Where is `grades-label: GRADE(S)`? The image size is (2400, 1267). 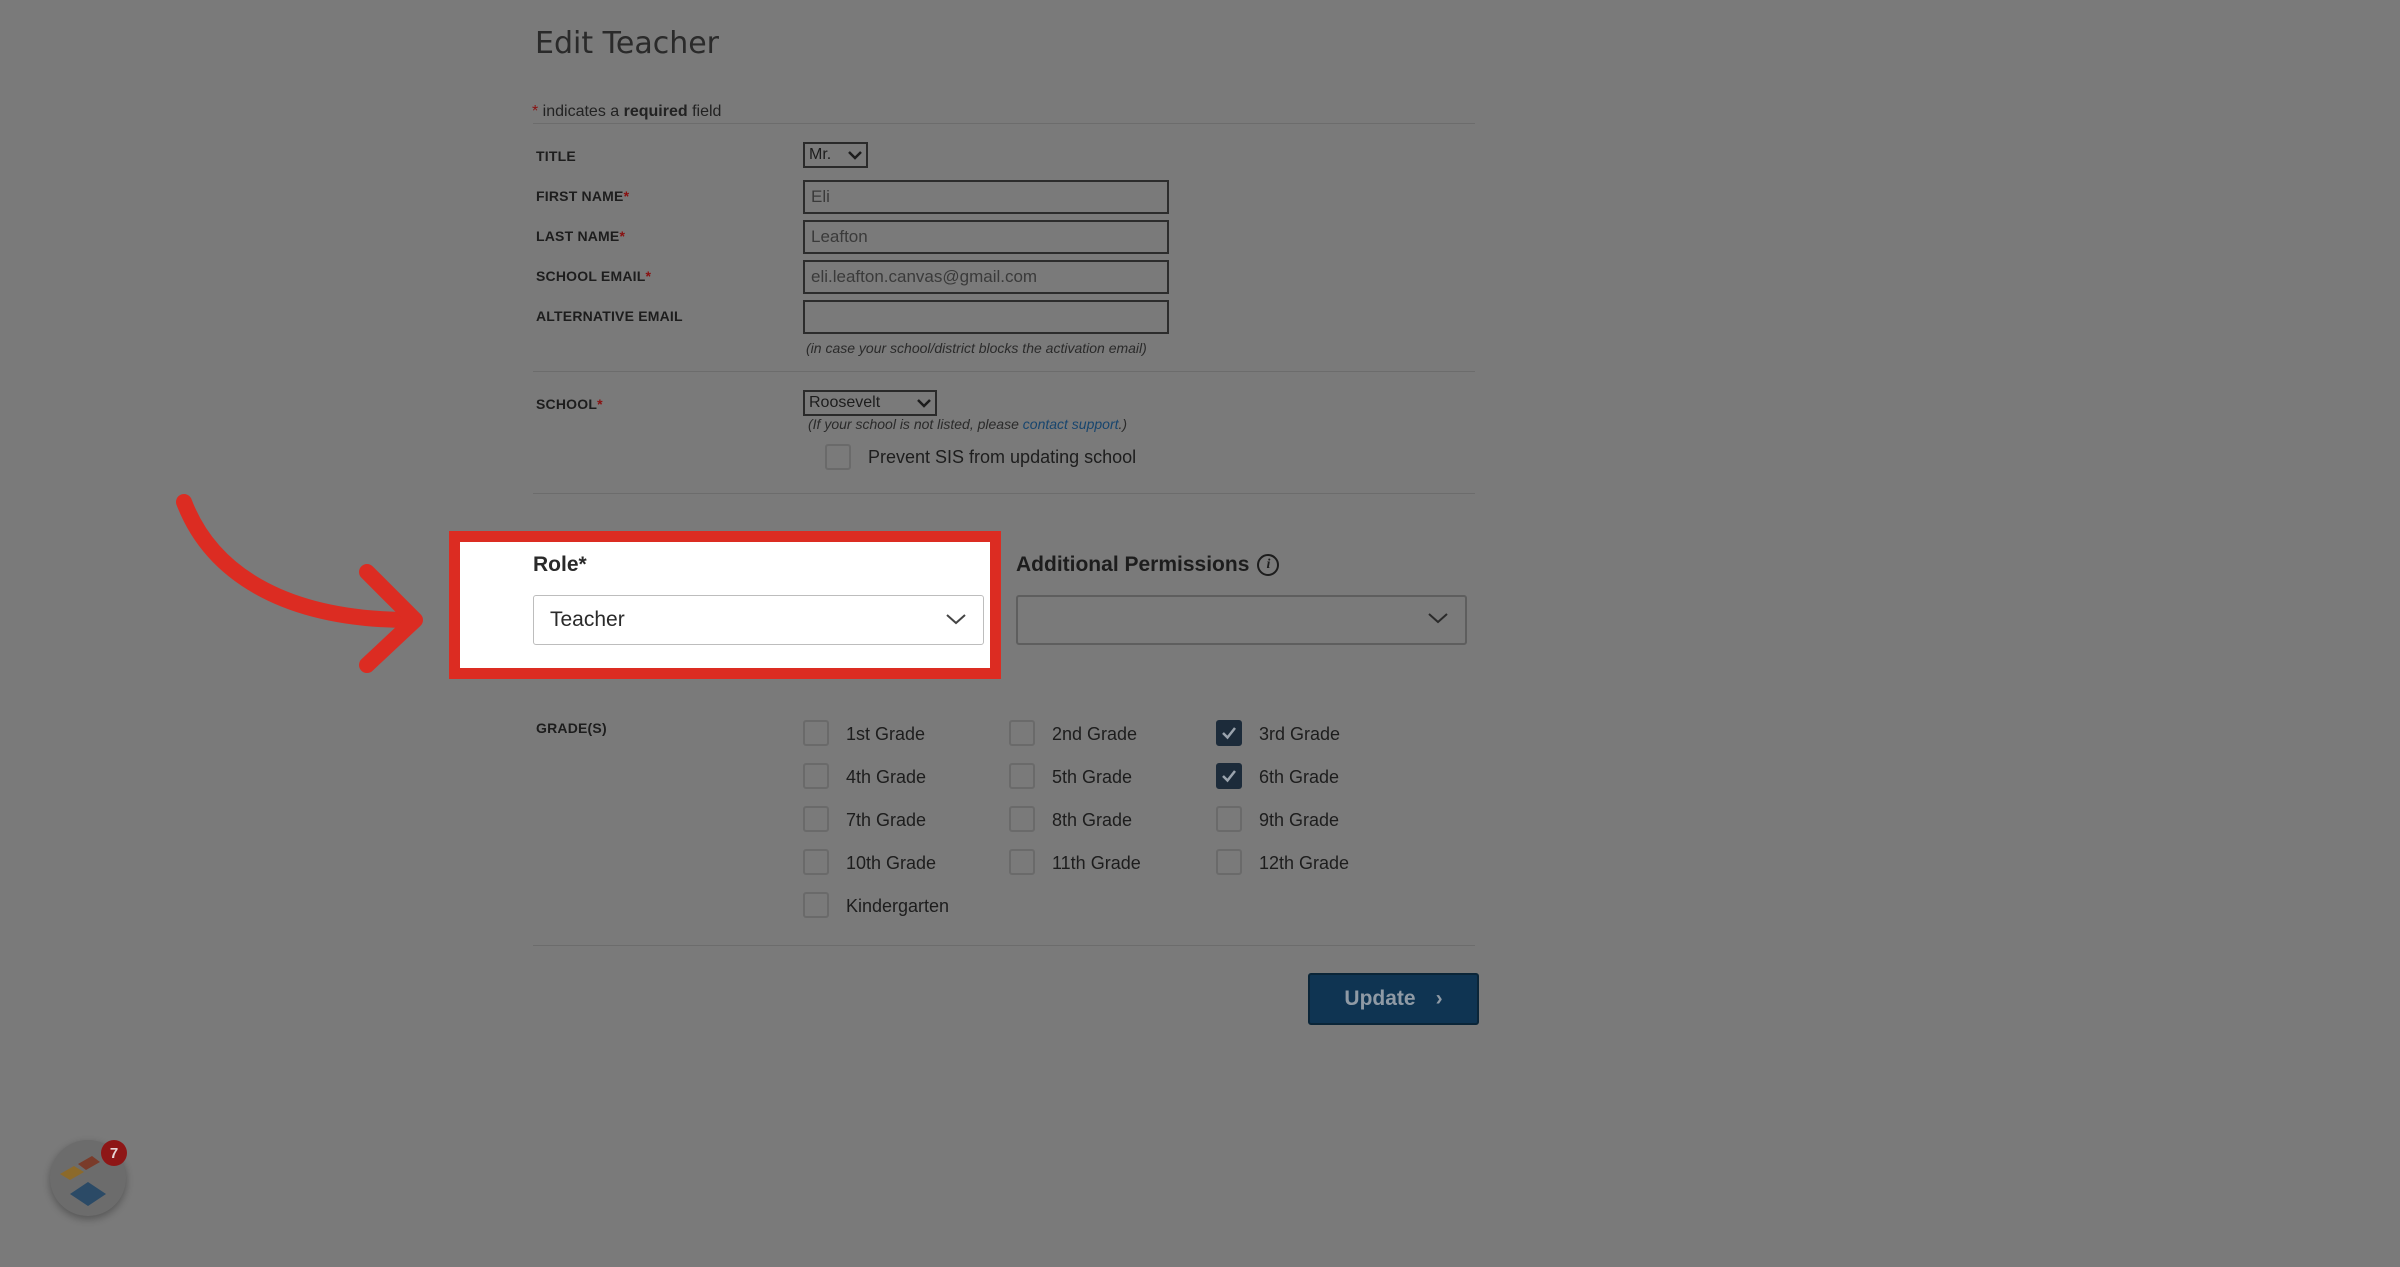 grades-label: GRADE(S) is located at coordinates (571, 728).